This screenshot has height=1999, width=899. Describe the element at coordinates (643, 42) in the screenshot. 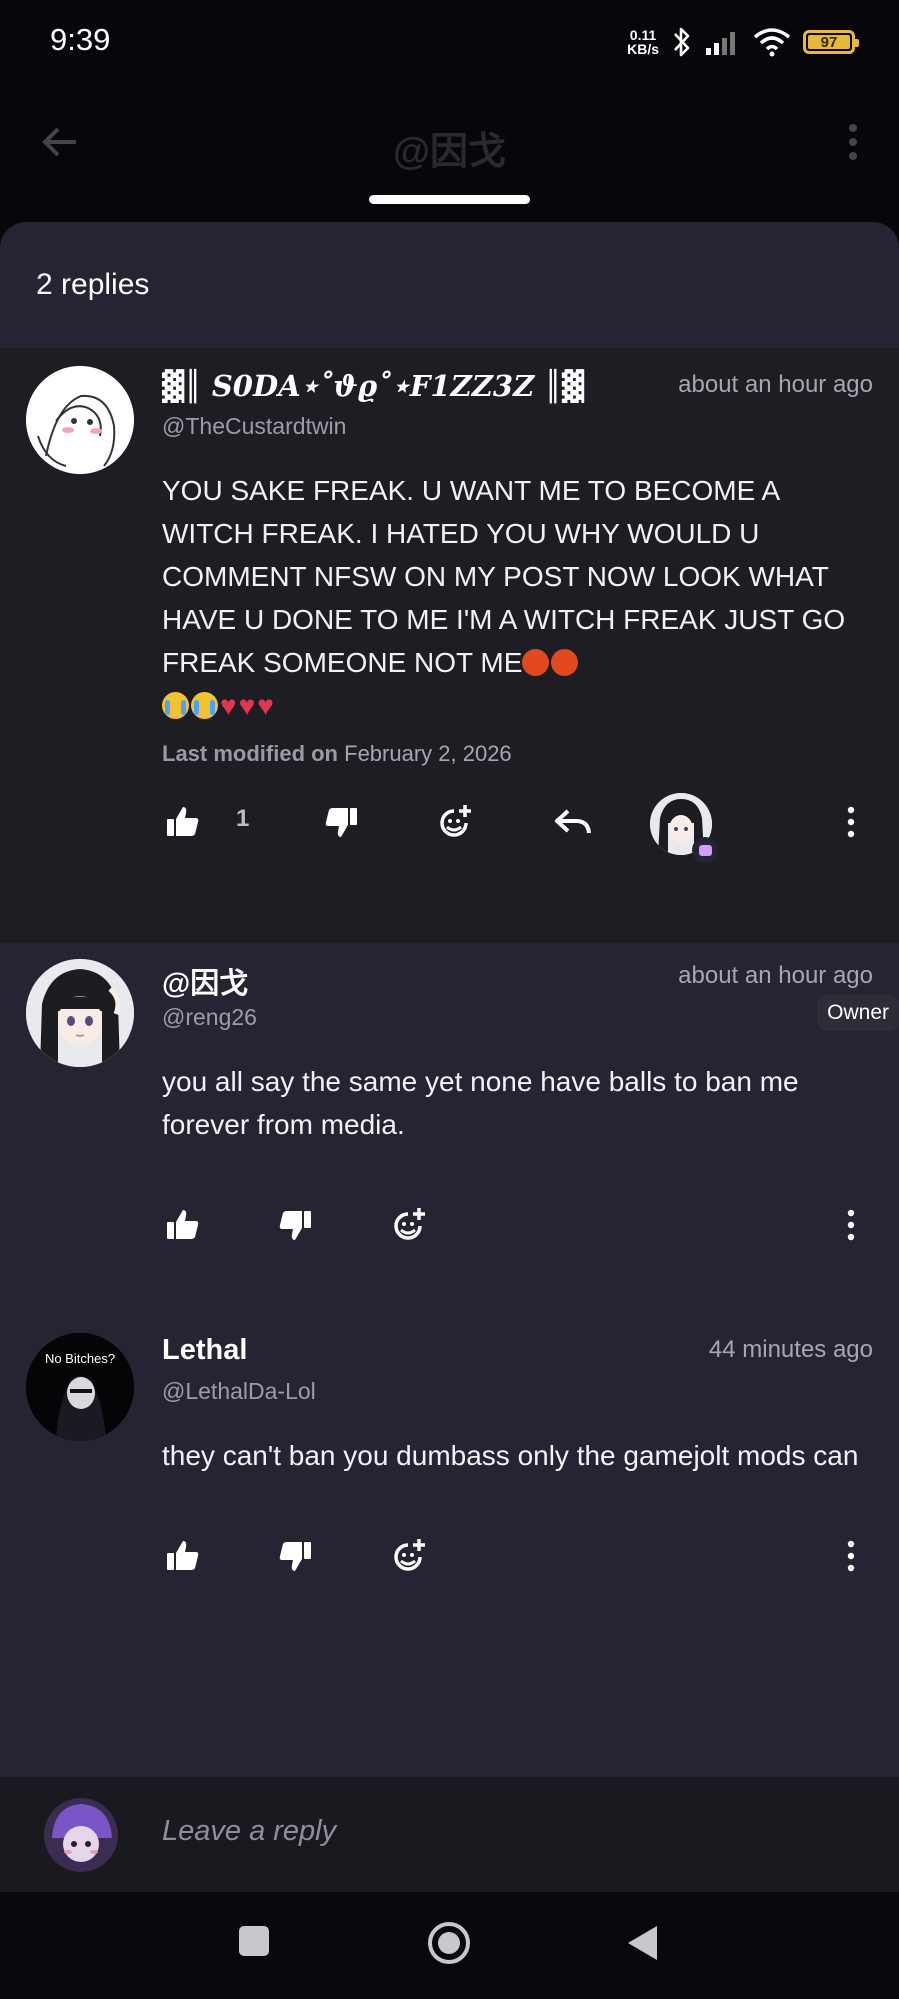

I see `network-speed: 0.11 KB/s` at that location.